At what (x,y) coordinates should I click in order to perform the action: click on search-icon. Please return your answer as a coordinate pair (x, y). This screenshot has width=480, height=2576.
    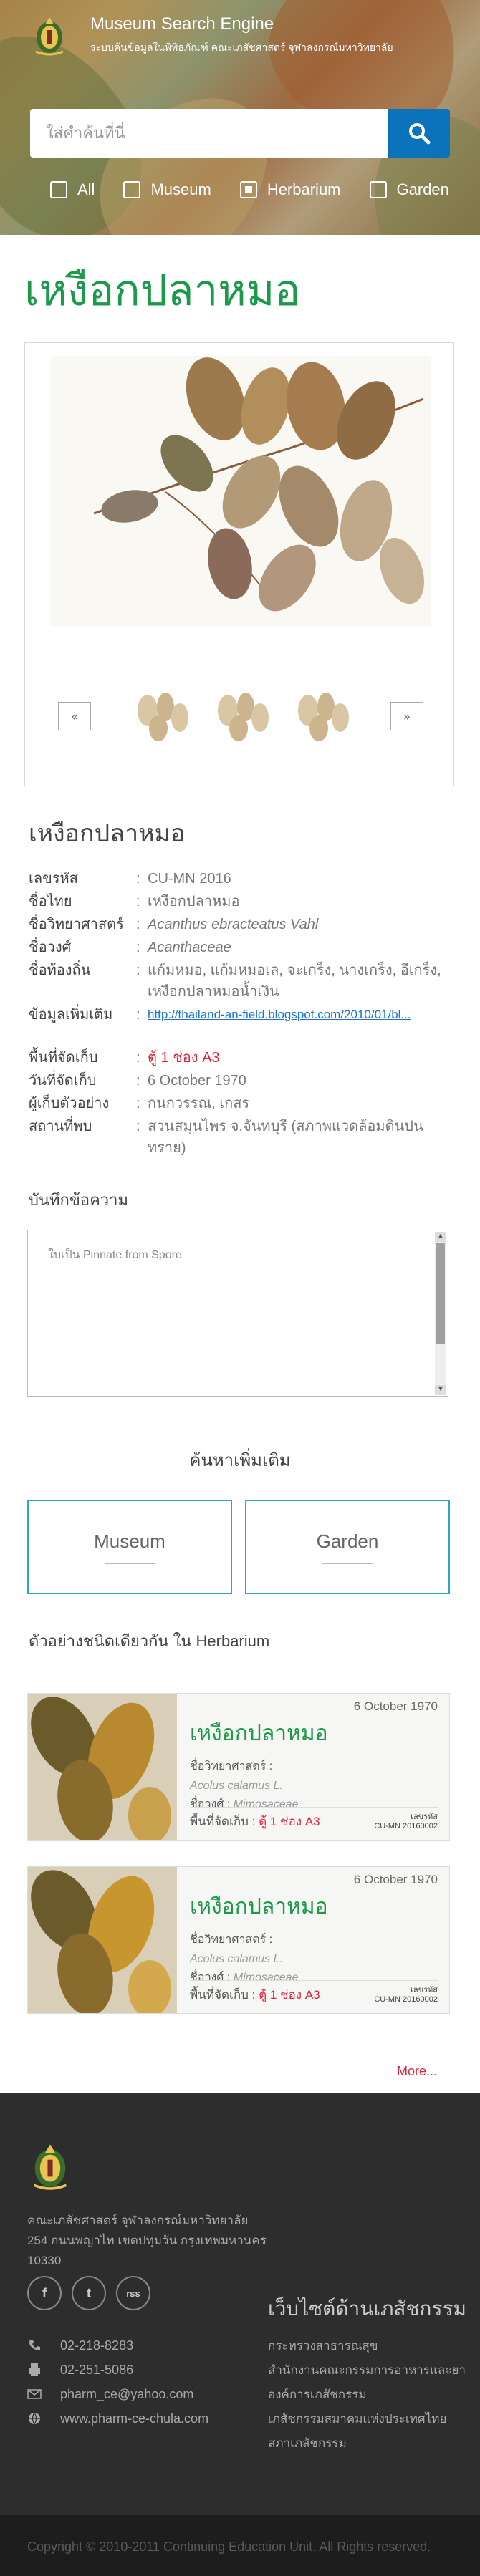
    Looking at the image, I should click on (420, 134).